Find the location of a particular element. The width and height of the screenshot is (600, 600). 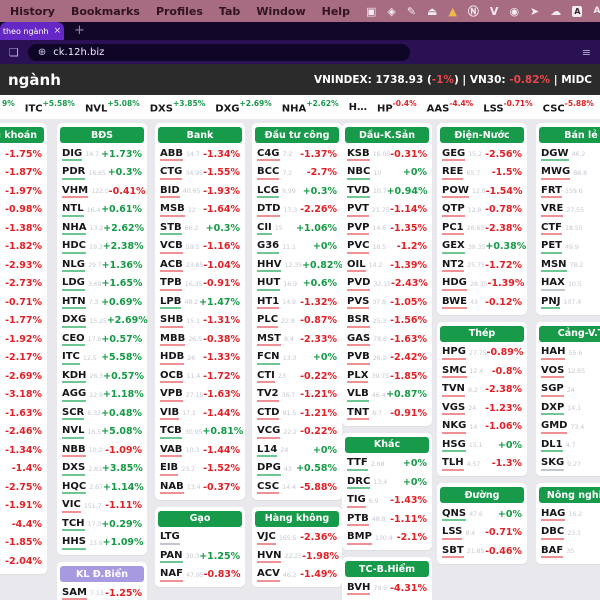

stock-row: -1.77% is located at coordinates (23, 321).